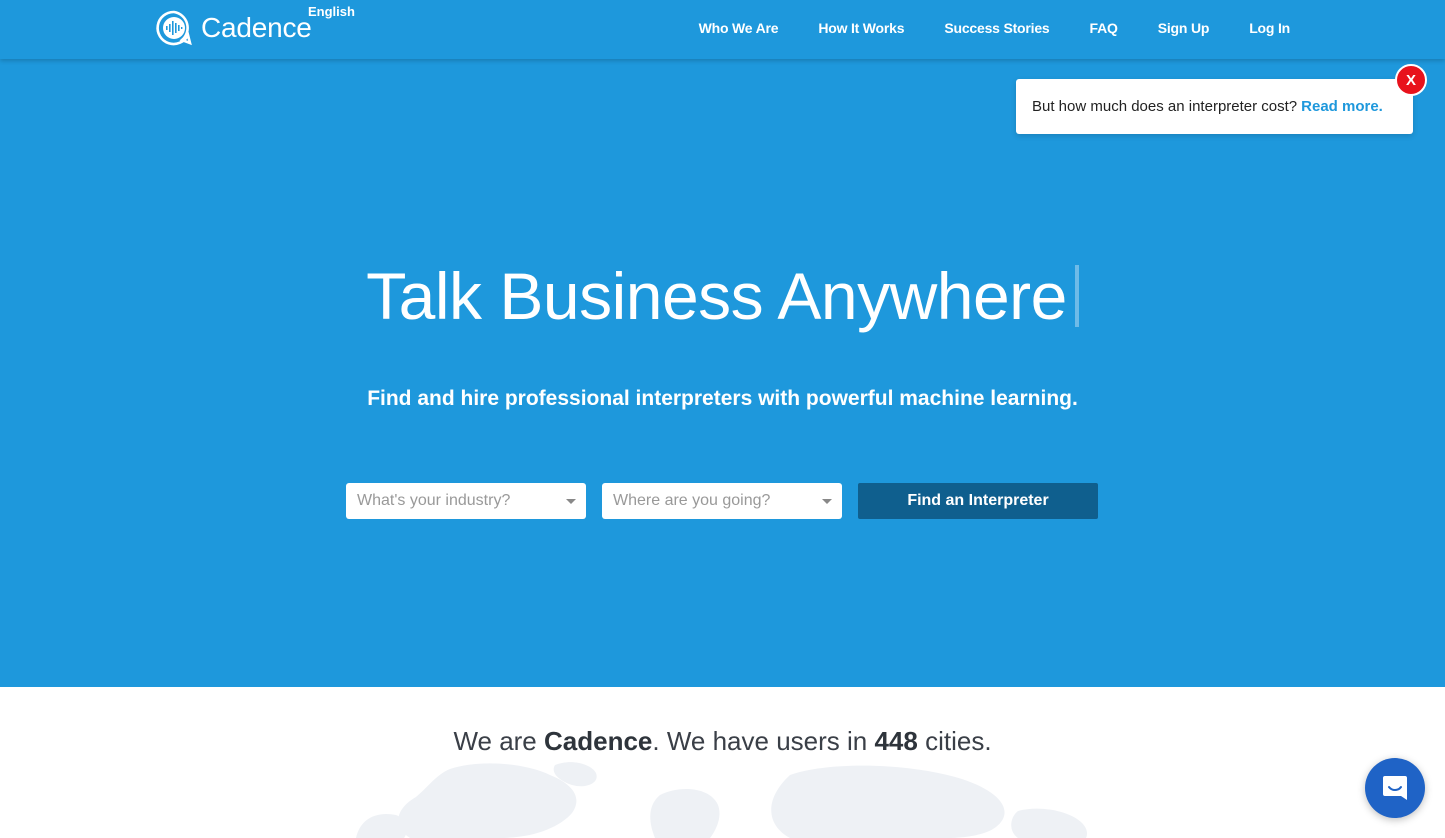 This screenshot has width=1445, height=838. What do you see at coordinates (721, 800) in the screenshot?
I see `world-map-graphic` at bounding box center [721, 800].